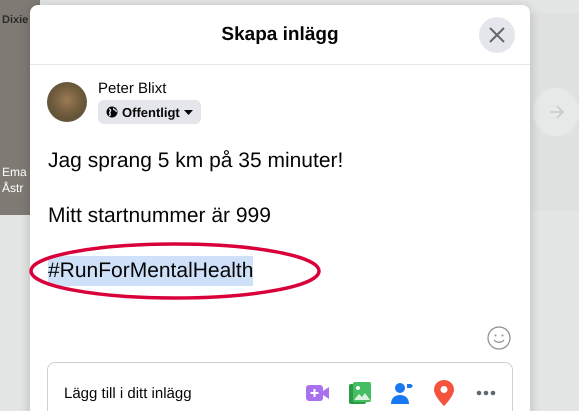  I want to click on add-to-post-label: Lägg till i ditt inlägg, so click(128, 393).